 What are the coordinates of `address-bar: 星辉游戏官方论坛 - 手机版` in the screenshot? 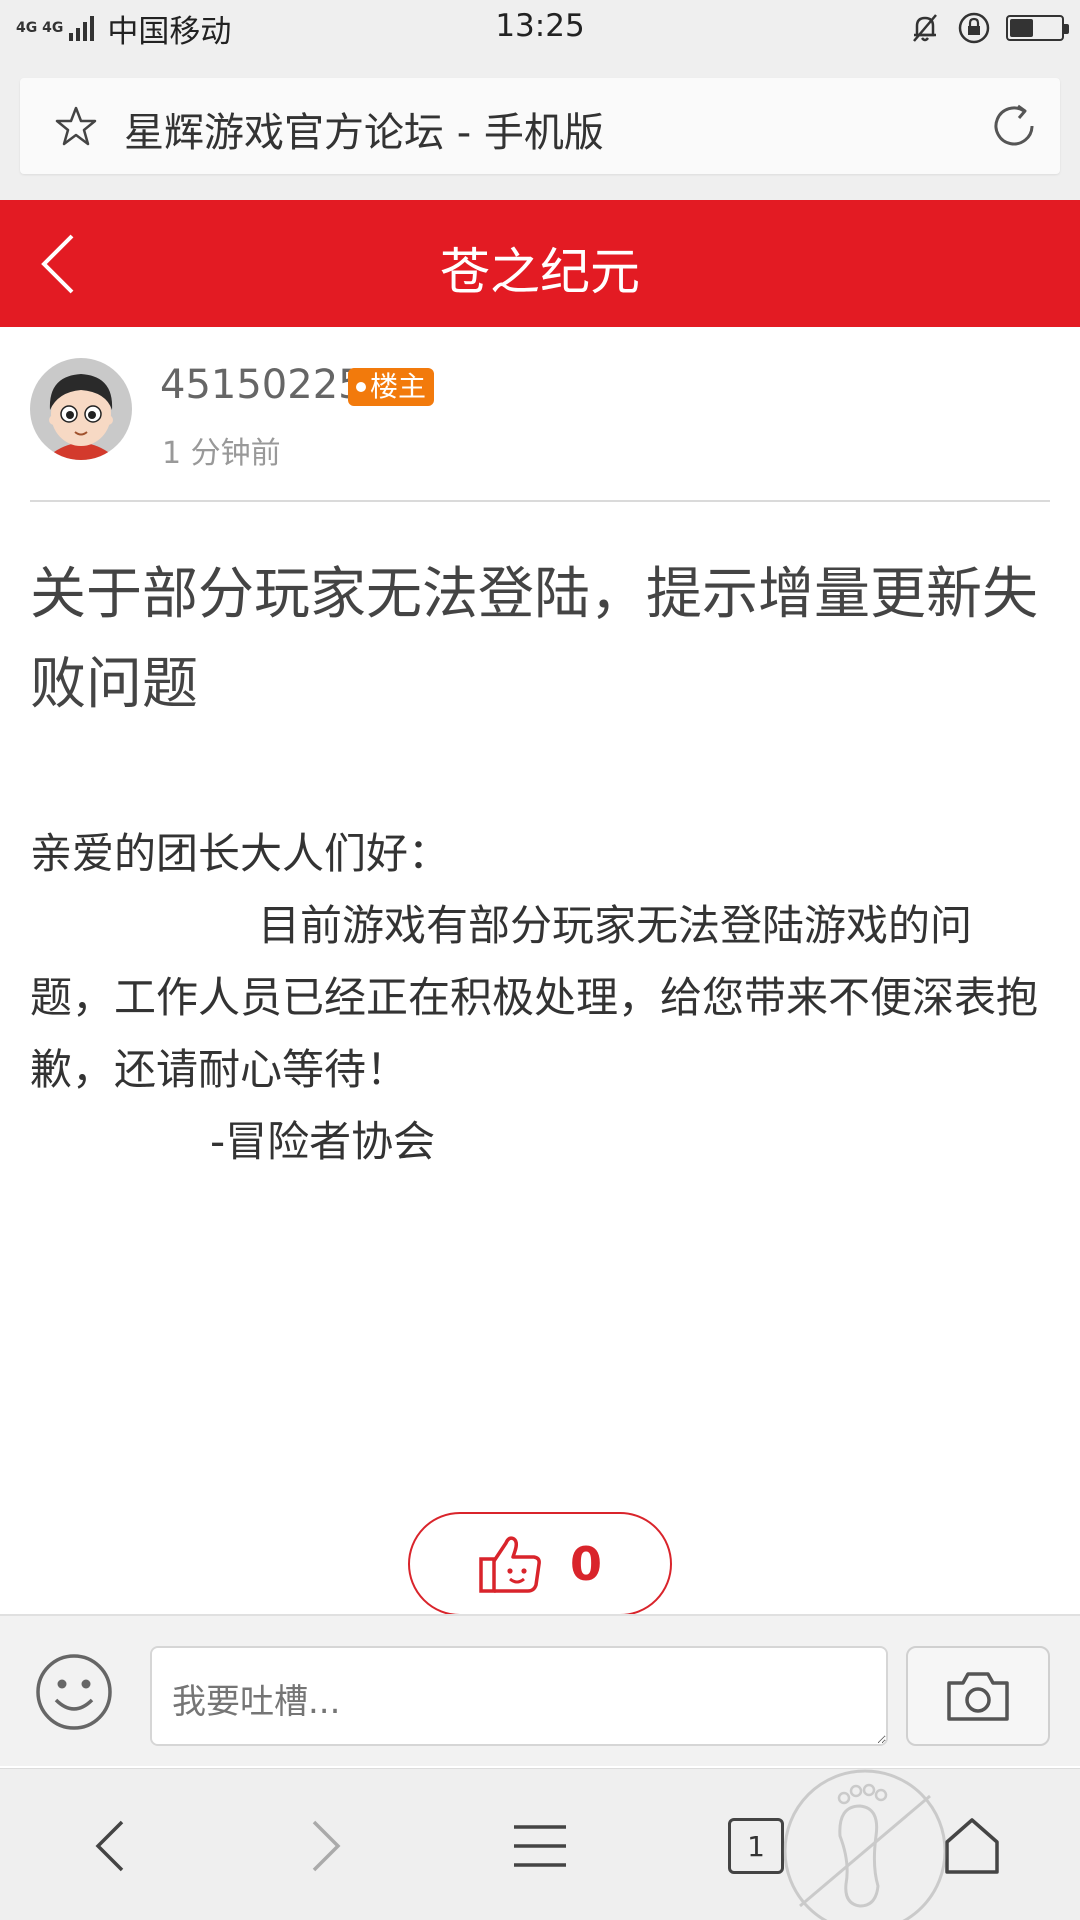 It's located at (540, 126).